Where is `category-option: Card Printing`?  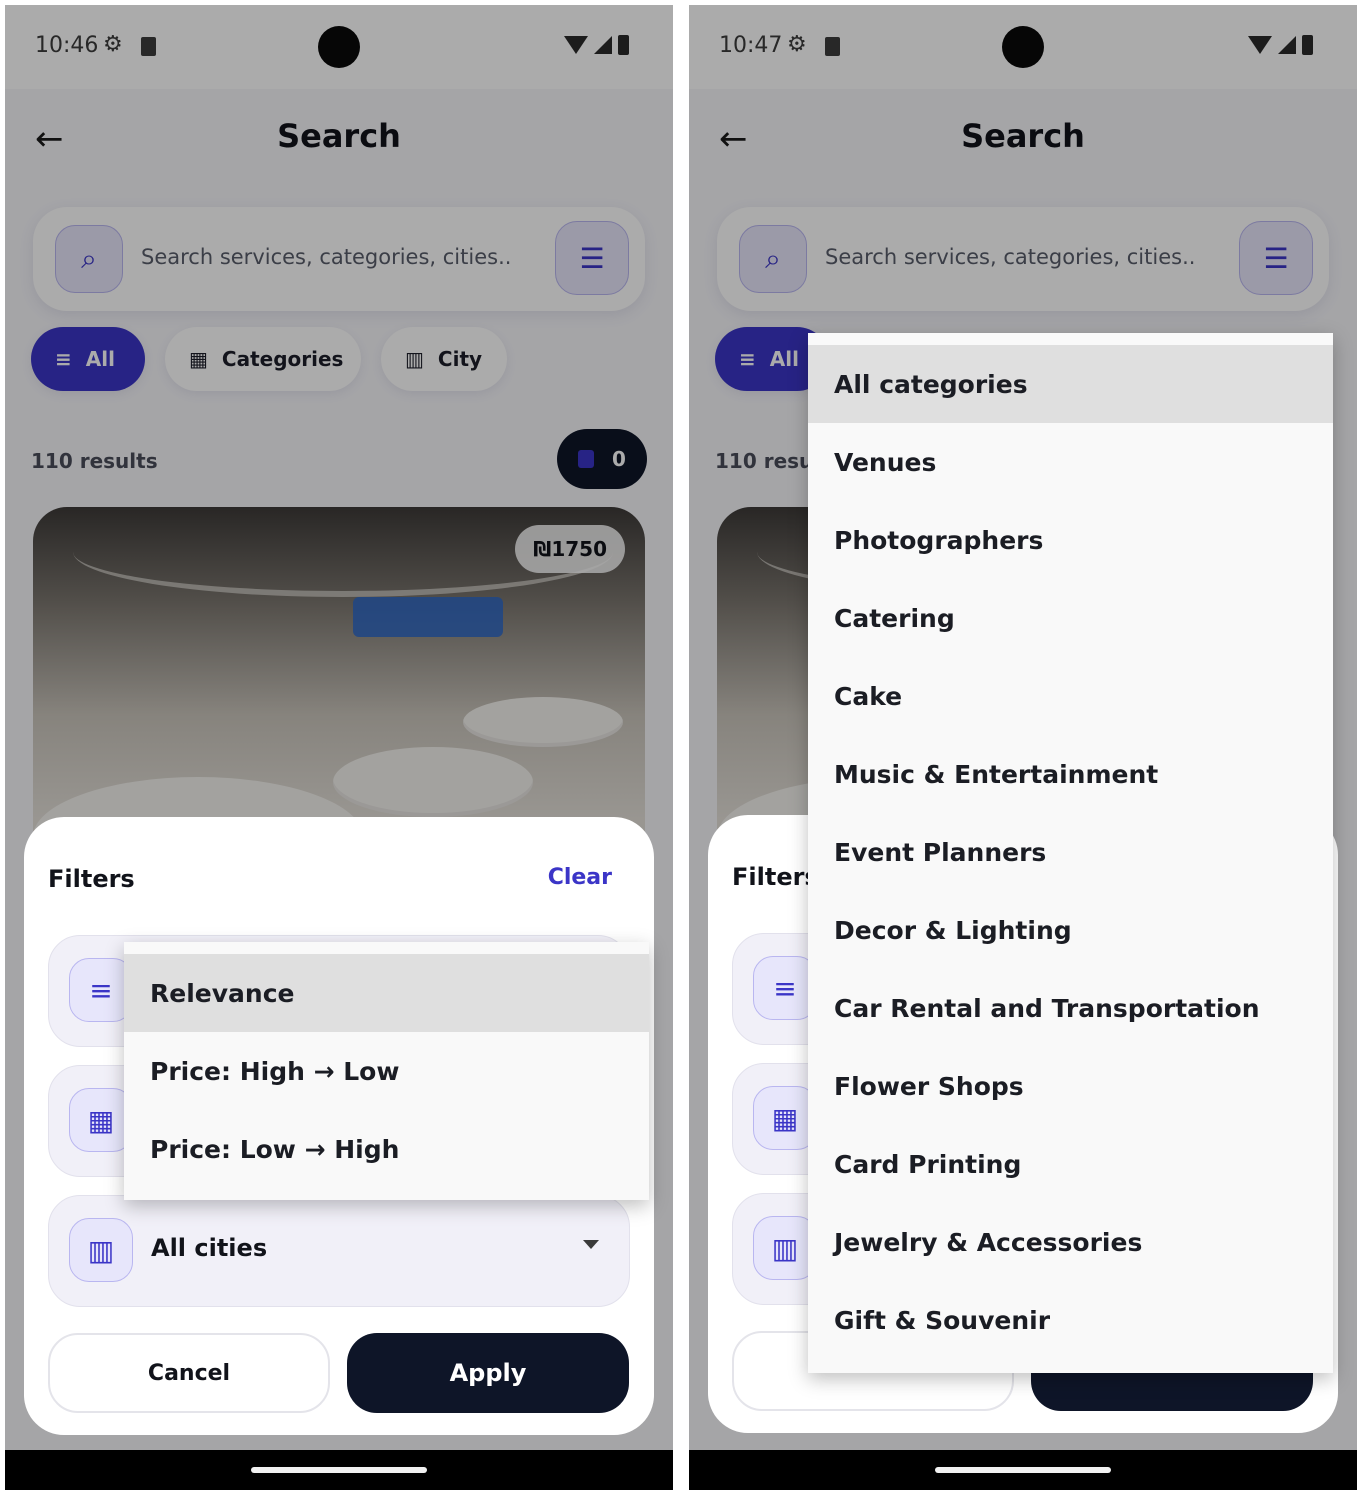 category-option: Card Printing is located at coordinates (1070, 1164).